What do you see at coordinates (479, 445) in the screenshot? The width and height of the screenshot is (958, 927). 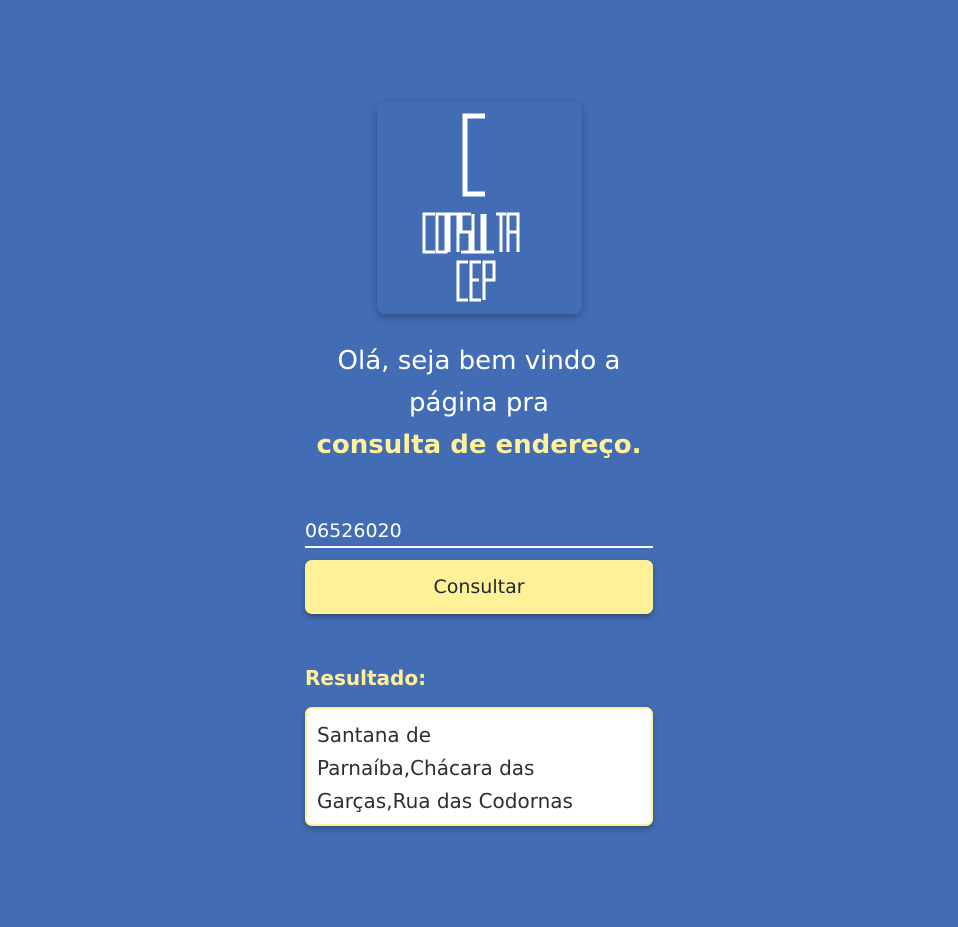 I see `welcome-accent: consulta de endereço.` at bounding box center [479, 445].